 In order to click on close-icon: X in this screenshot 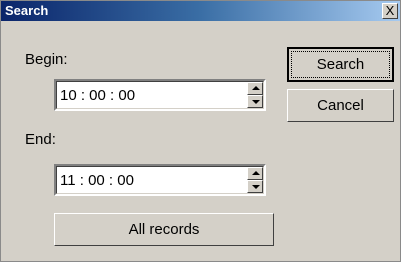, I will do `click(390, 10)`.